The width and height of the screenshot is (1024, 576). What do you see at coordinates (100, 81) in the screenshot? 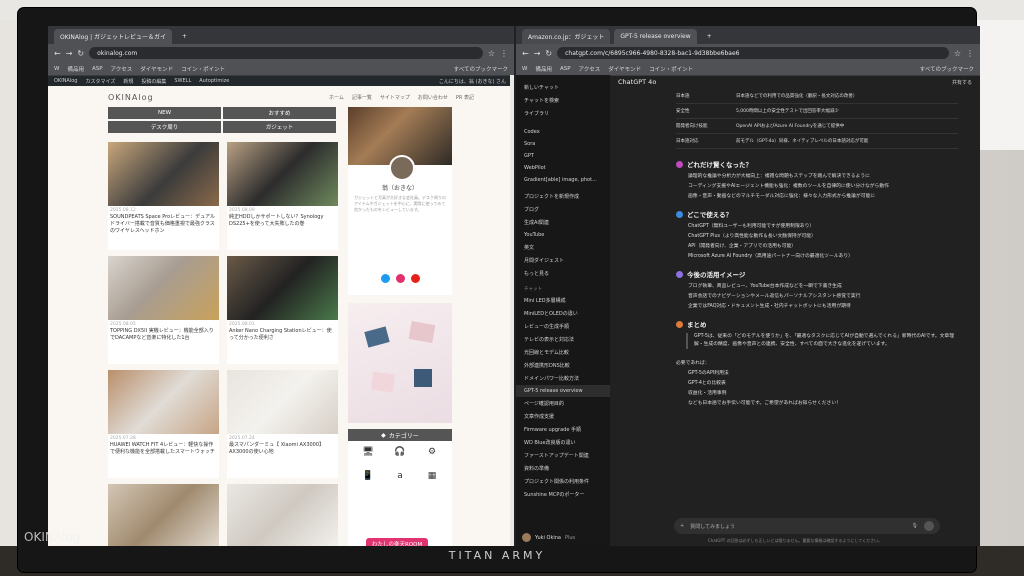
I see `wp-item: カスタマイズ` at bounding box center [100, 81].